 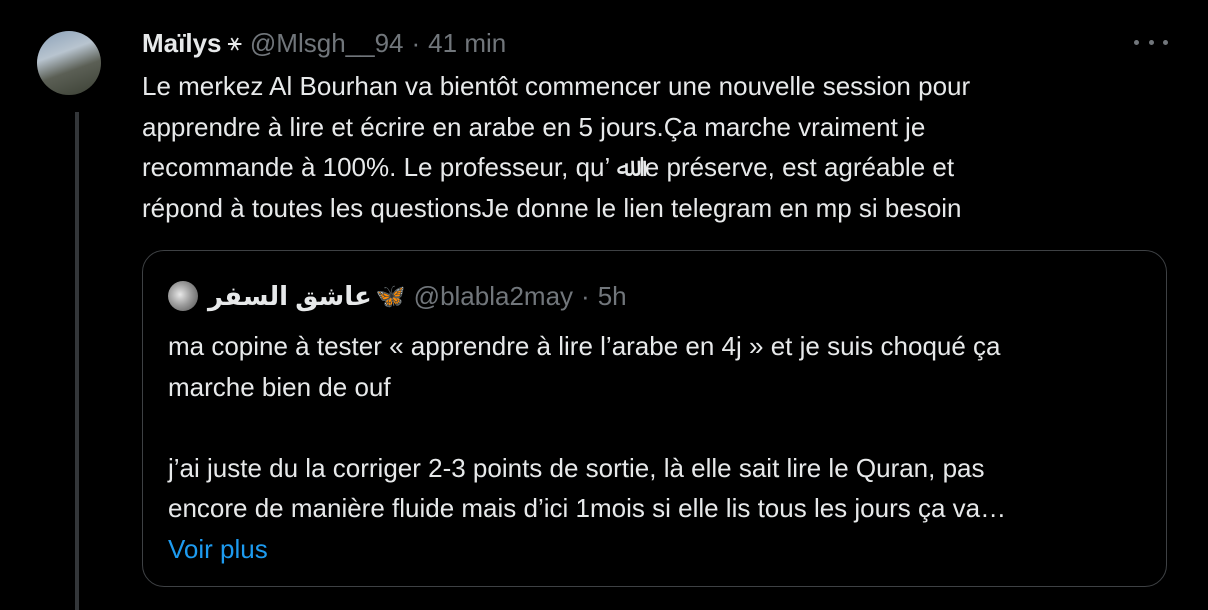 What do you see at coordinates (182, 43) in the screenshot?
I see `author-name: Maïlys` at bounding box center [182, 43].